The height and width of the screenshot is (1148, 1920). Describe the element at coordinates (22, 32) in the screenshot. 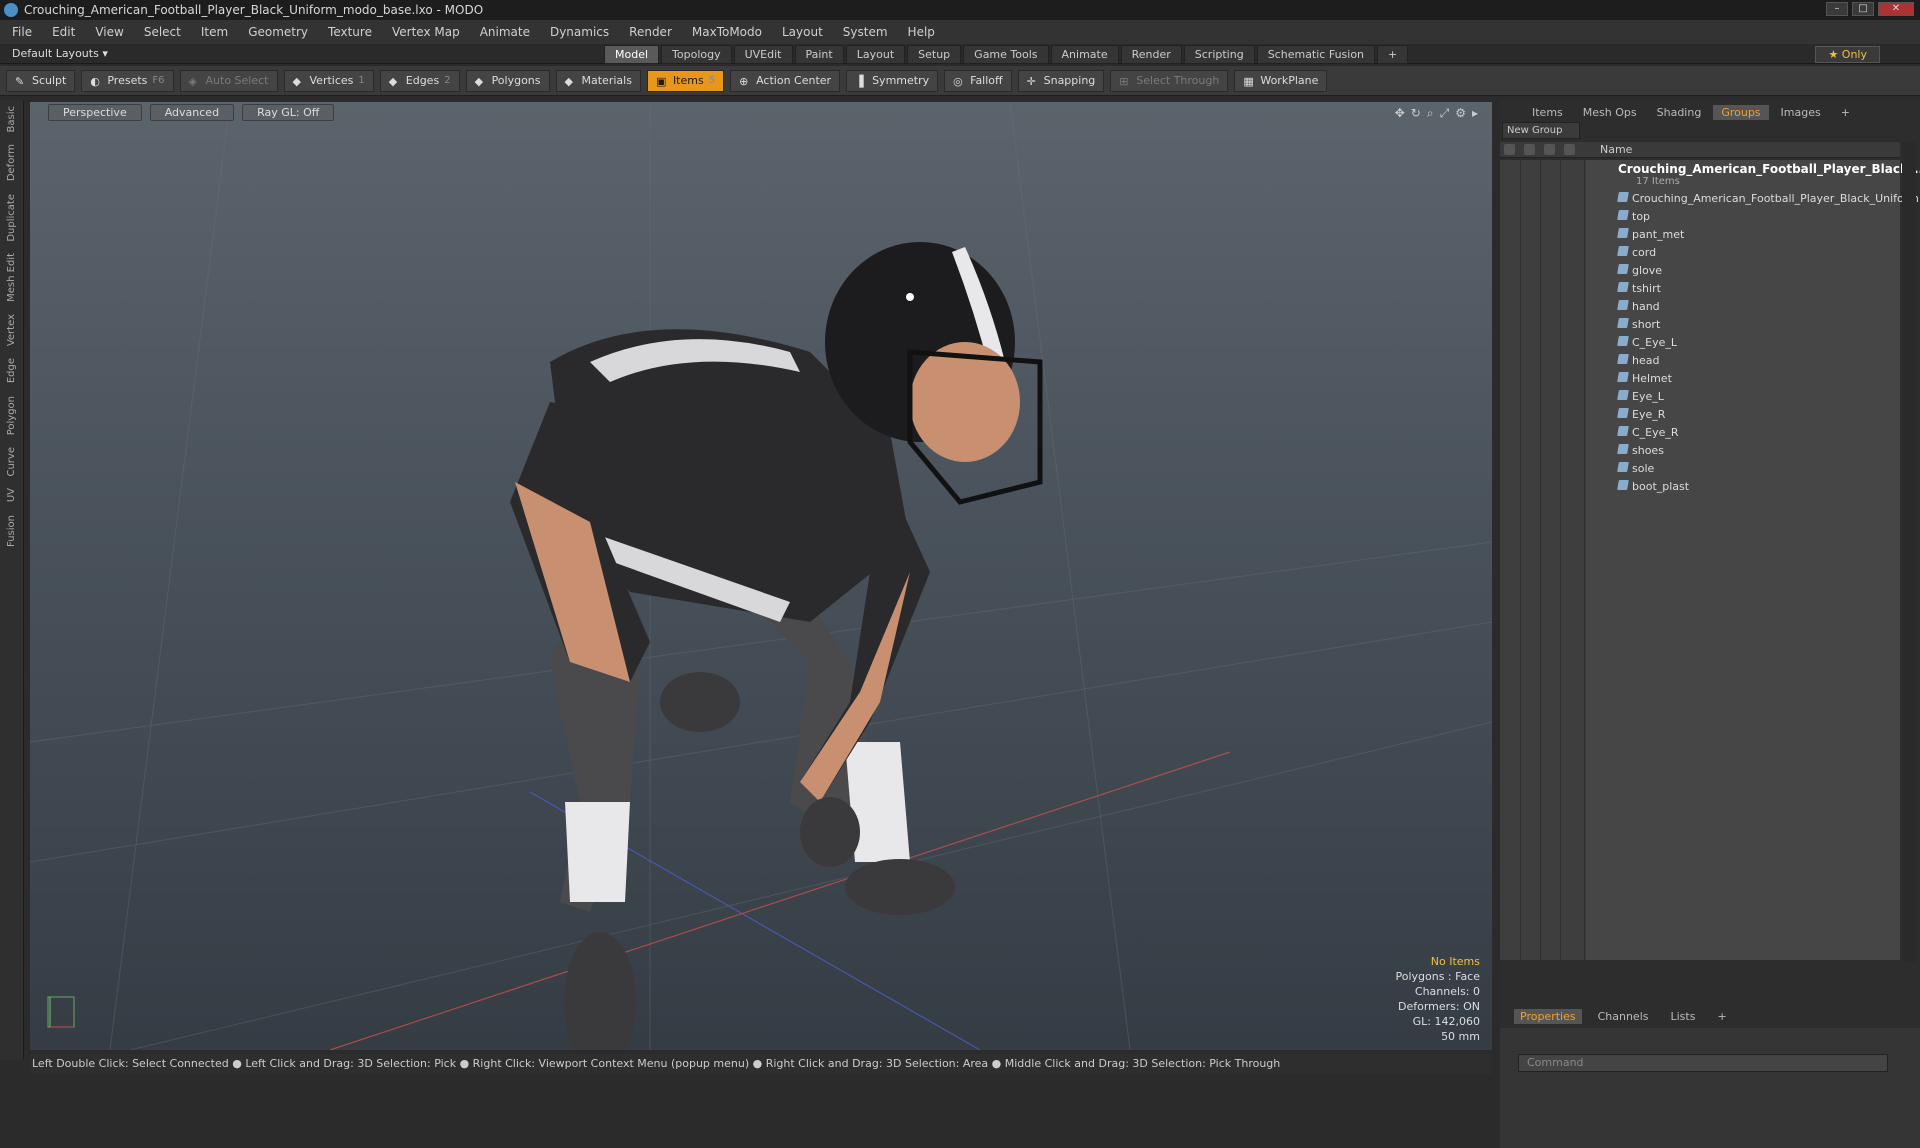

I see `menu-file: File` at that location.